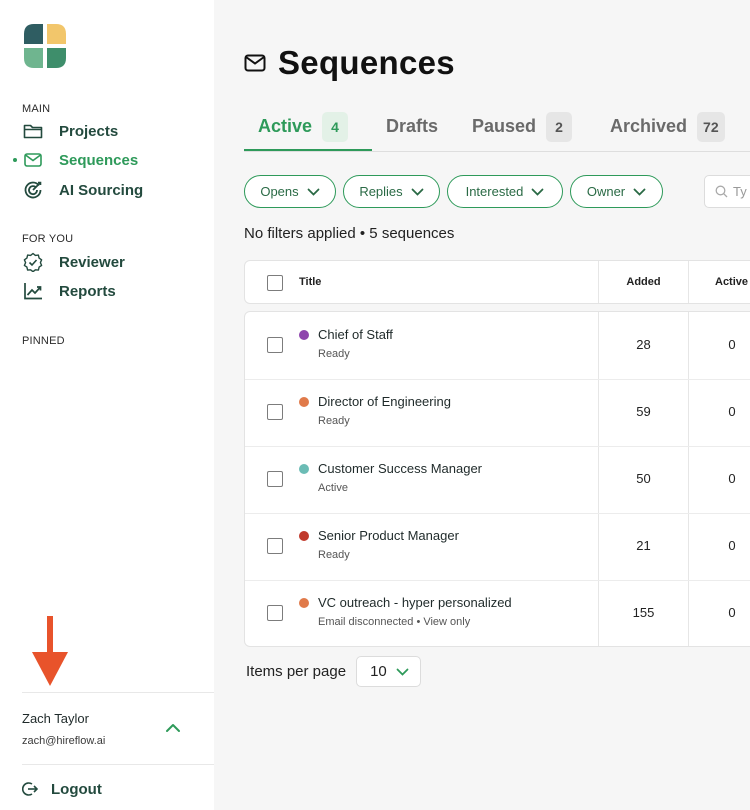 This screenshot has width=750, height=810. I want to click on sidebar-item-label: Sequences, so click(99, 160).